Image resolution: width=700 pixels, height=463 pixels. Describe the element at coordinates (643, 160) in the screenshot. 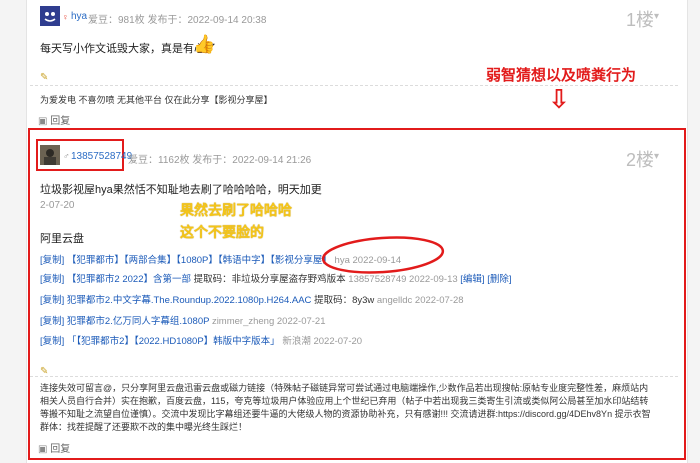

I see `post2-floor: 2楼▾` at that location.